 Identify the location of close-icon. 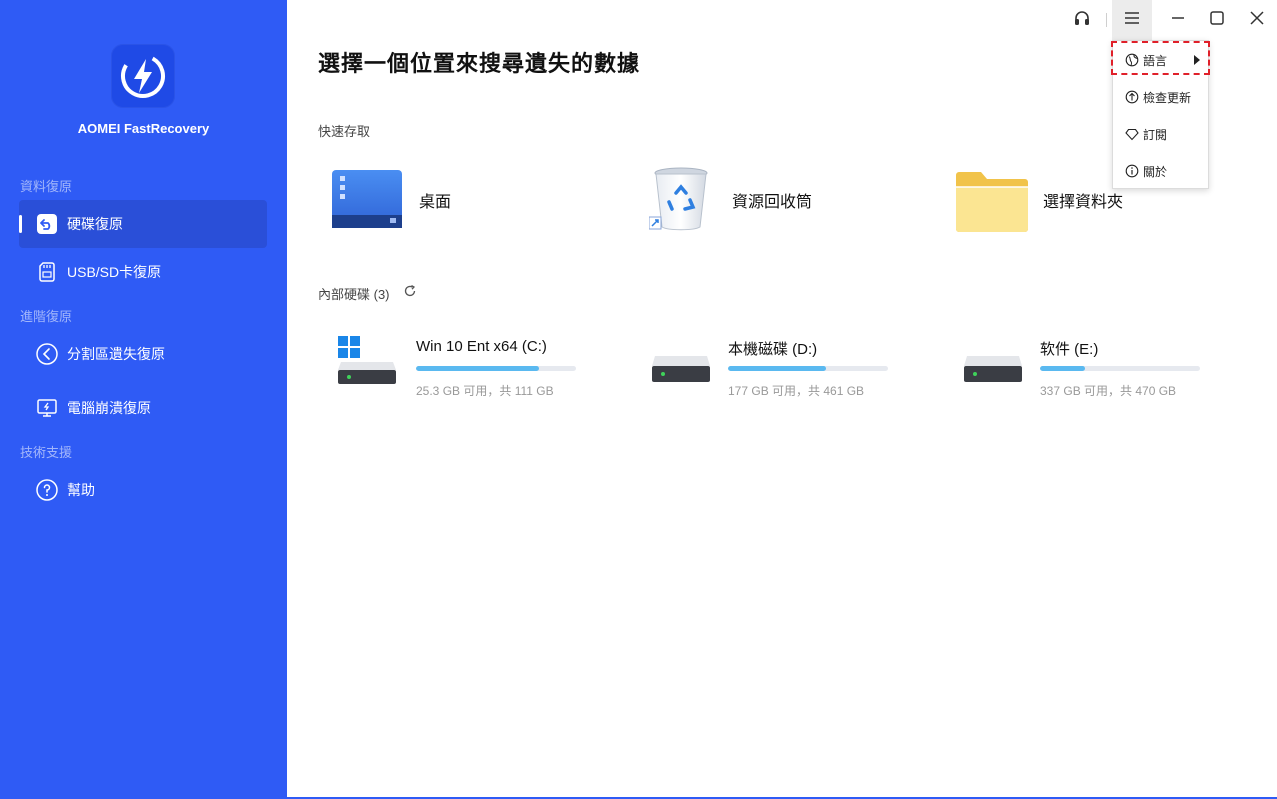
(1257, 20).